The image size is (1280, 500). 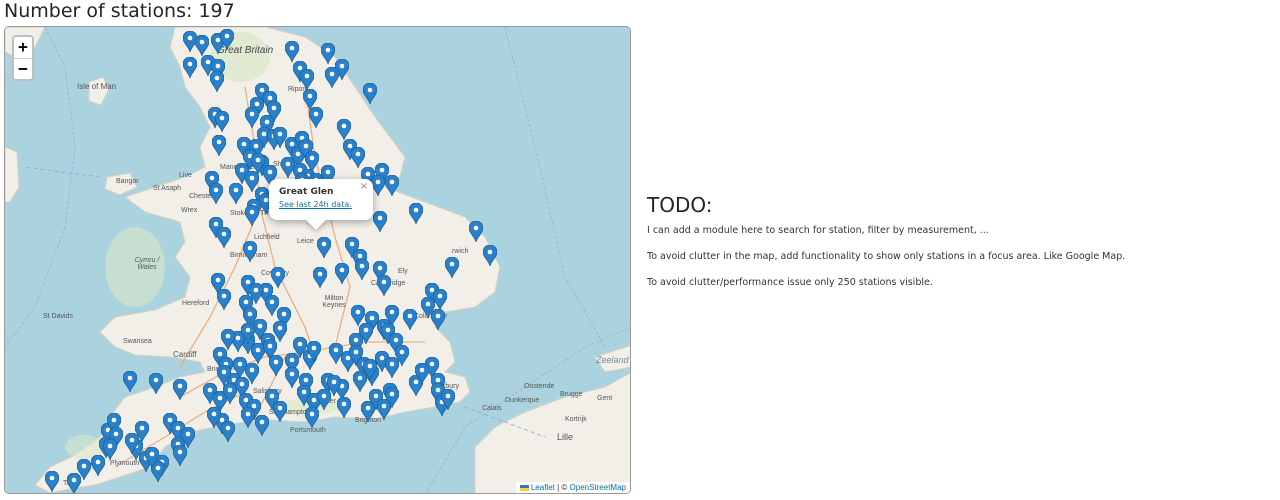 I want to click on zoom-control: + −, so click(x=23, y=58).